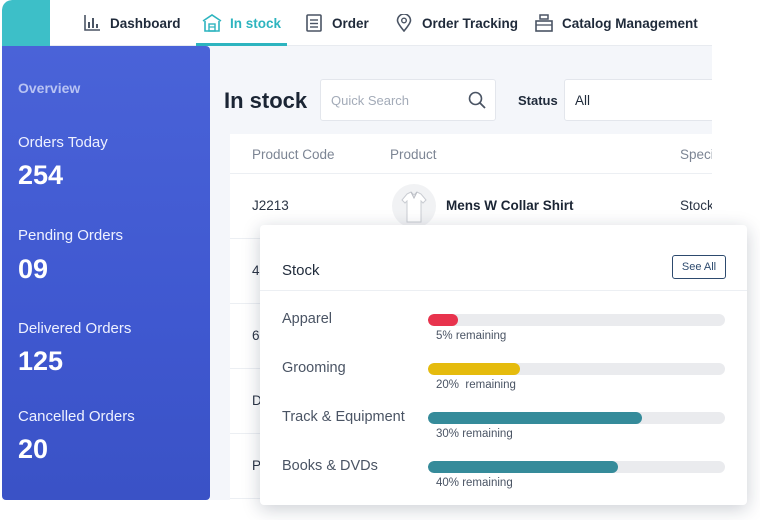 This screenshot has width=760, height=520. Describe the element at coordinates (145, 23) in the screenshot. I see `nav-label: Dashboard` at that location.